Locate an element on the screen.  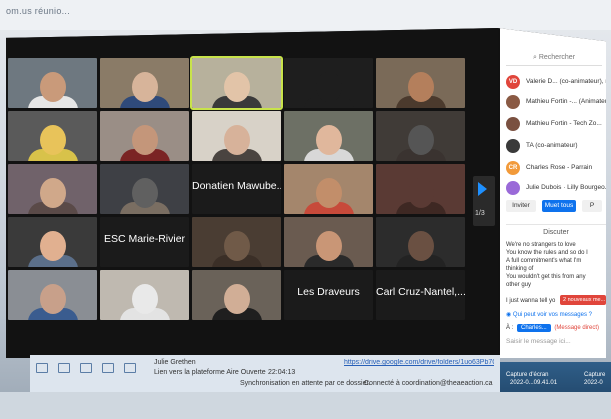
participant-search-input: ⌕ Rechercher is located at coordinates (554, 60).